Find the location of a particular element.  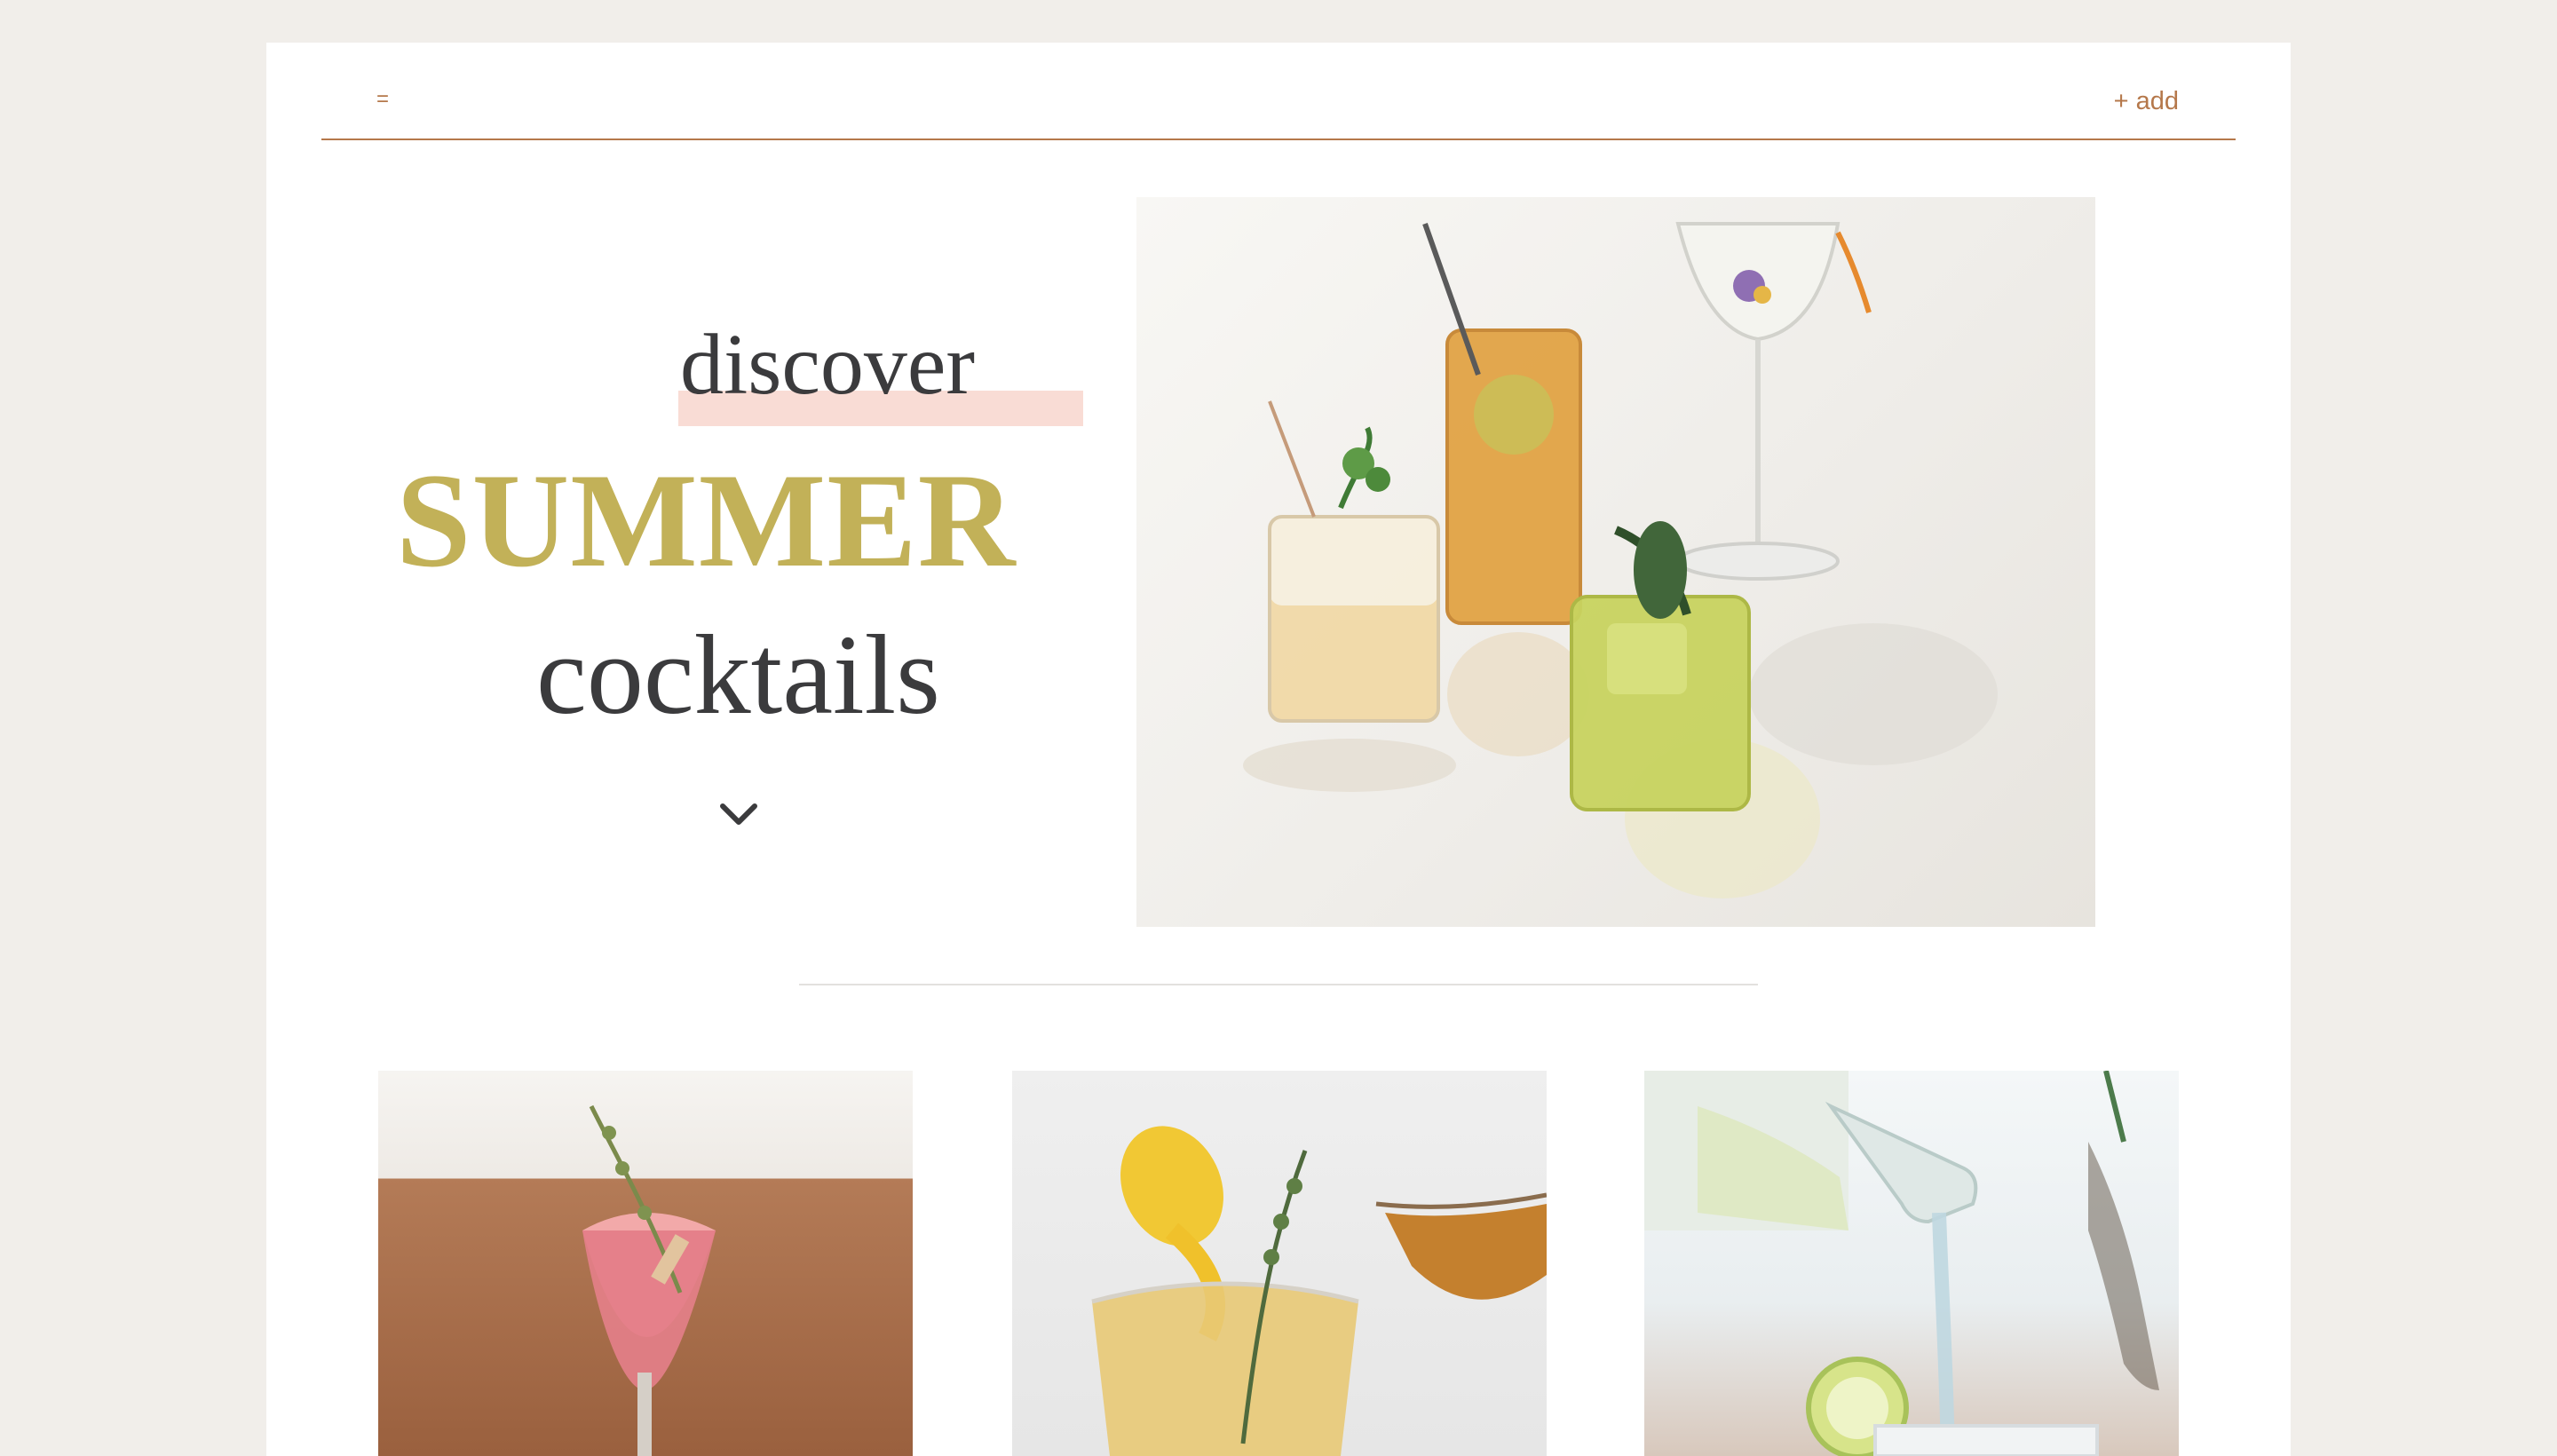

chevron-down-icon is located at coordinates (739, 815).